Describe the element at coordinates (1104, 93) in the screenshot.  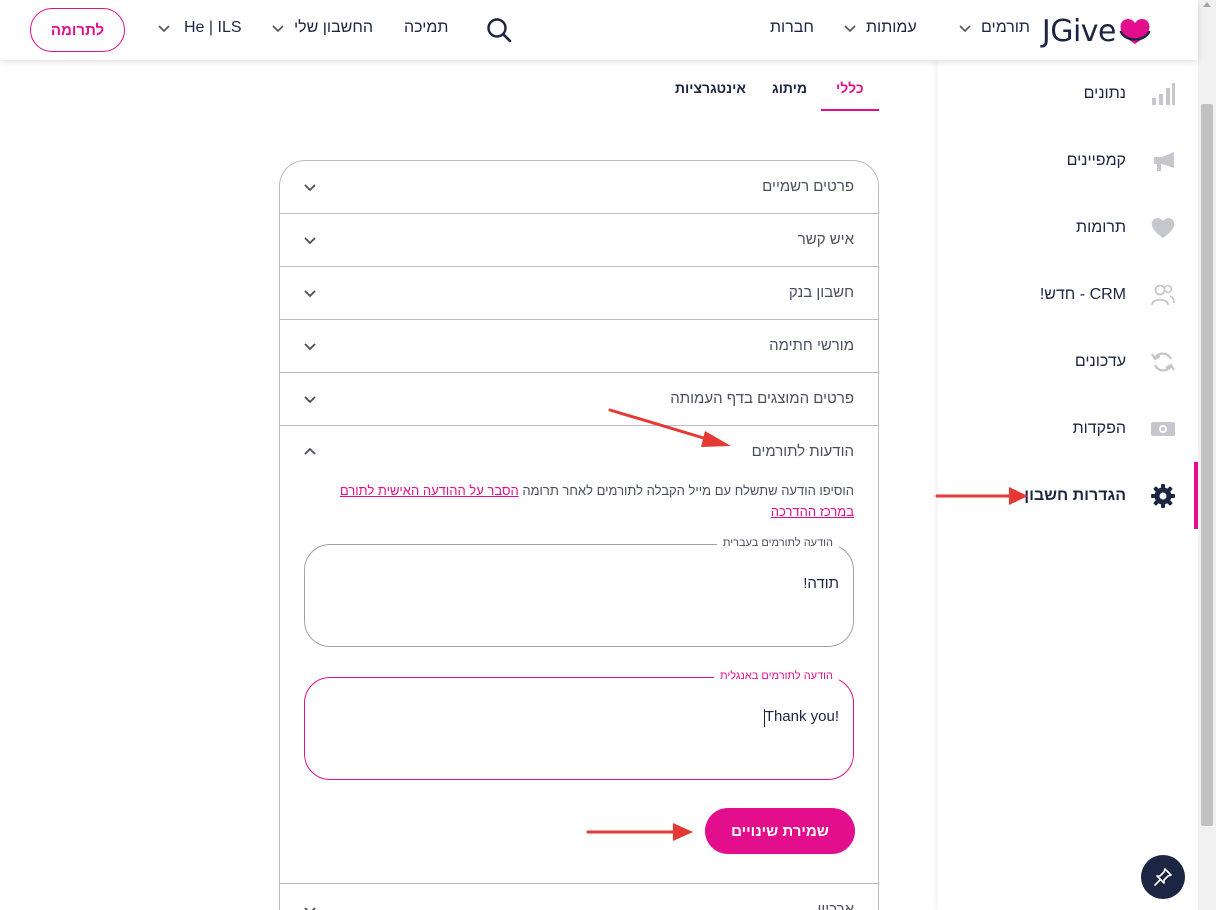
I see `sidebar-item-label: נתונים` at that location.